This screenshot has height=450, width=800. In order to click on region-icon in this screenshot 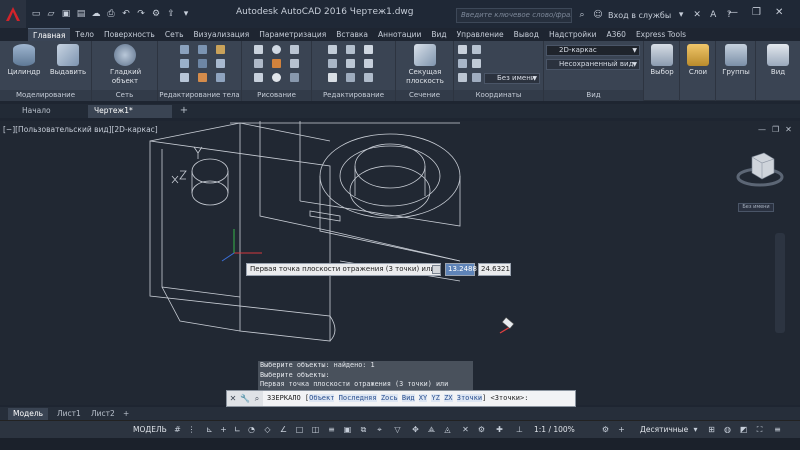, I will do `click(294, 77)`.